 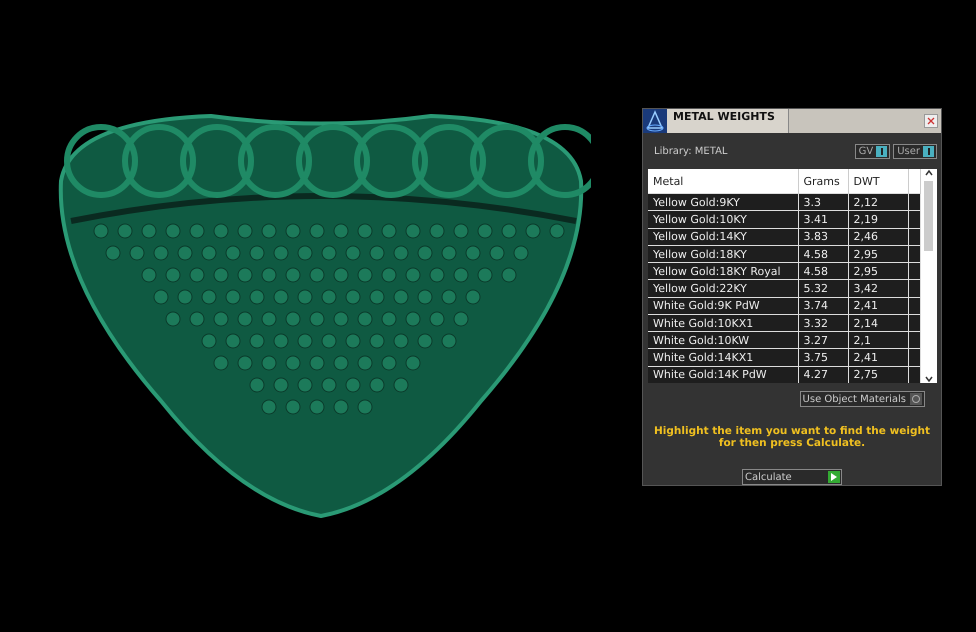 What do you see at coordinates (723, 375) in the screenshot?
I see `metal-cell: White Gold:14K PdW` at bounding box center [723, 375].